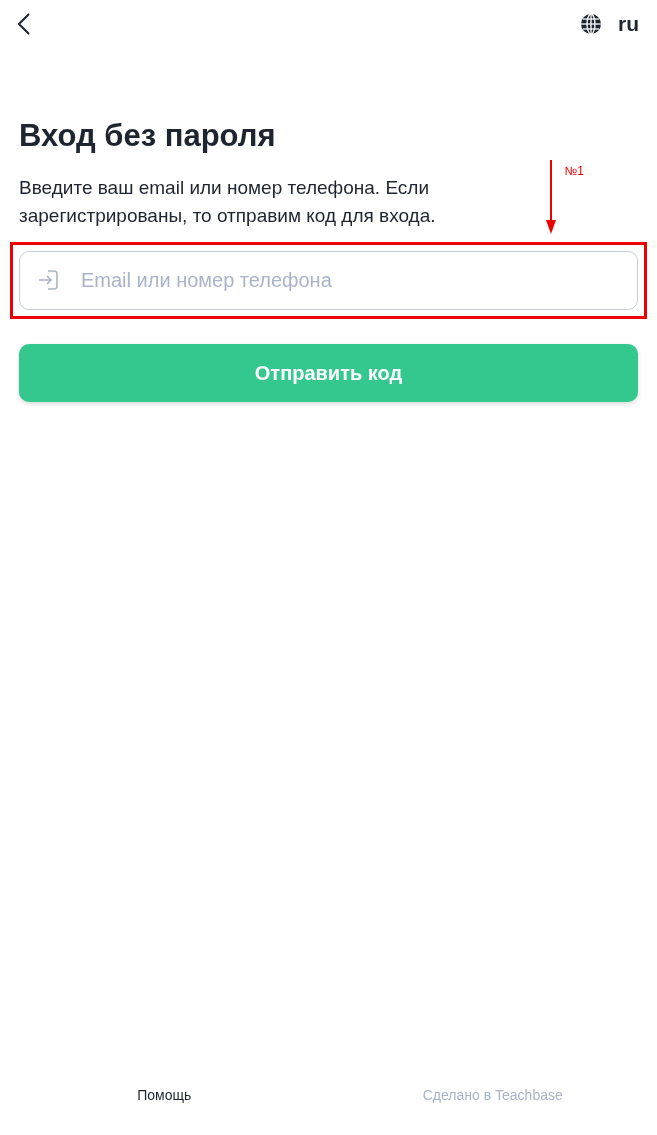  Describe the element at coordinates (609, 24) in the screenshot. I see `language-button: ru` at that location.